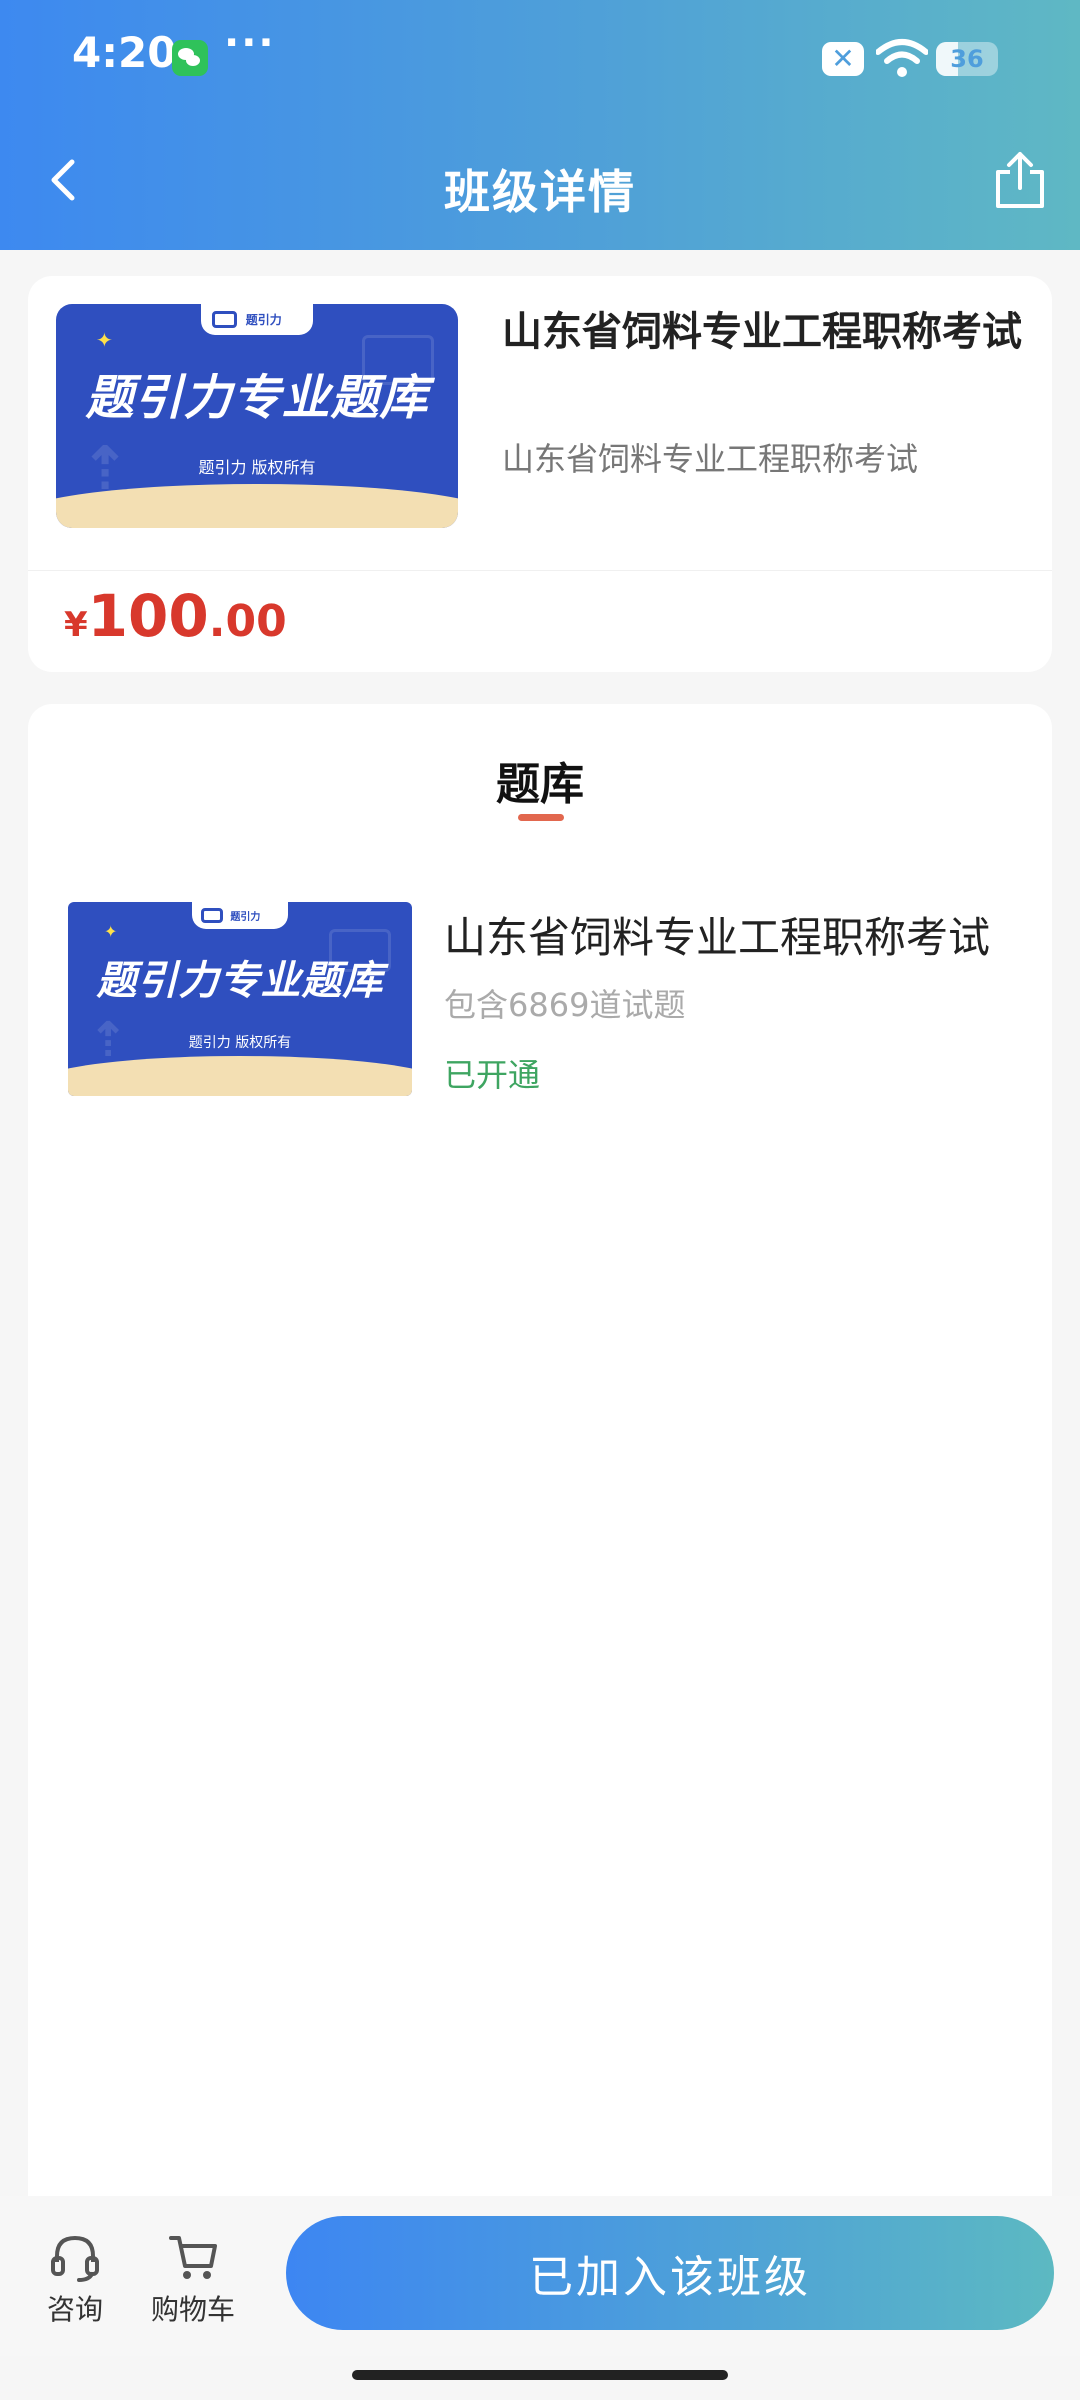 This screenshot has height=2400, width=1080. What do you see at coordinates (540, 780) in the screenshot?
I see `tab-question-bank: 题库` at bounding box center [540, 780].